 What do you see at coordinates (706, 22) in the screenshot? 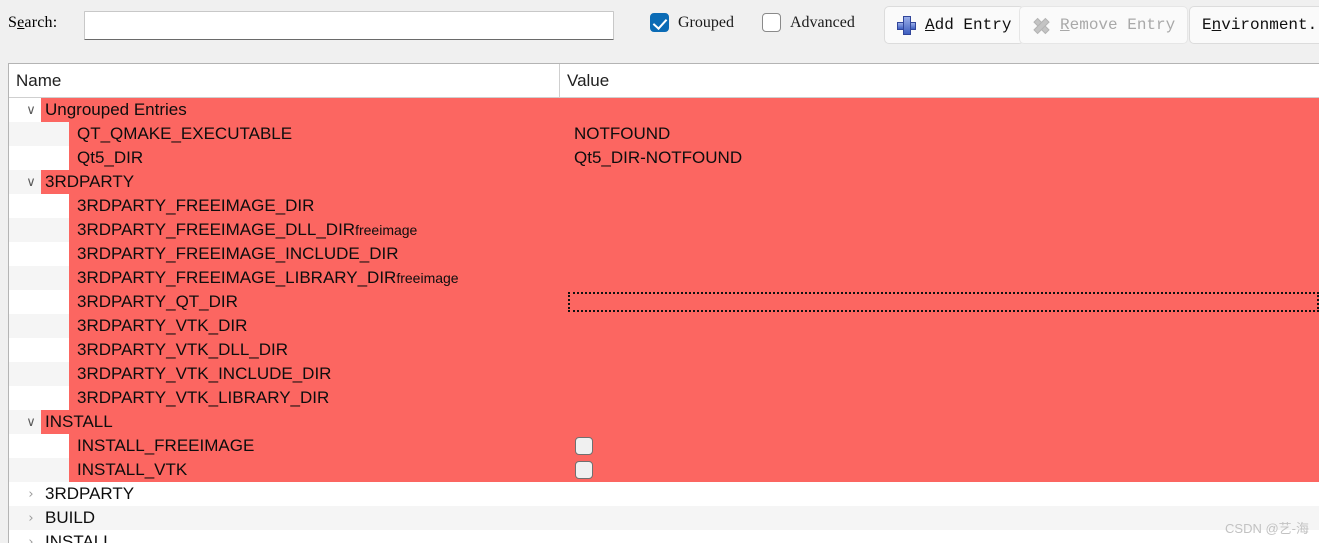
I see `grouped-label: Grouped` at bounding box center [706, 22].